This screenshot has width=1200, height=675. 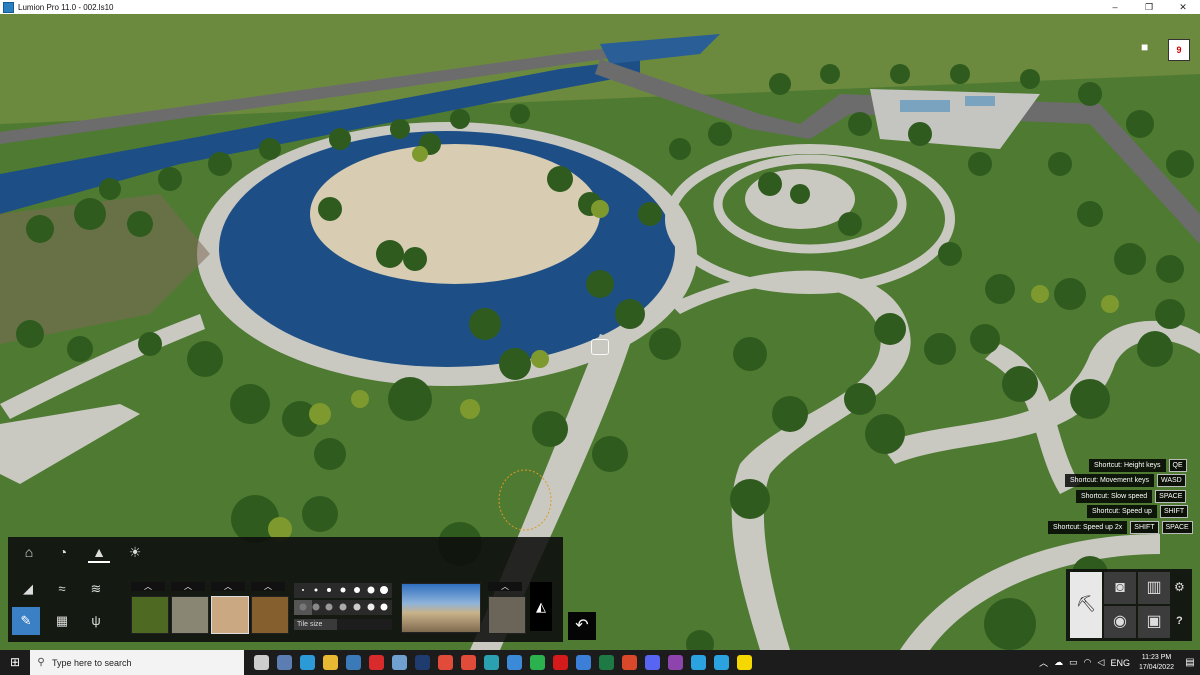 I want to click on lumion-icon, so click(x=399, y=662).